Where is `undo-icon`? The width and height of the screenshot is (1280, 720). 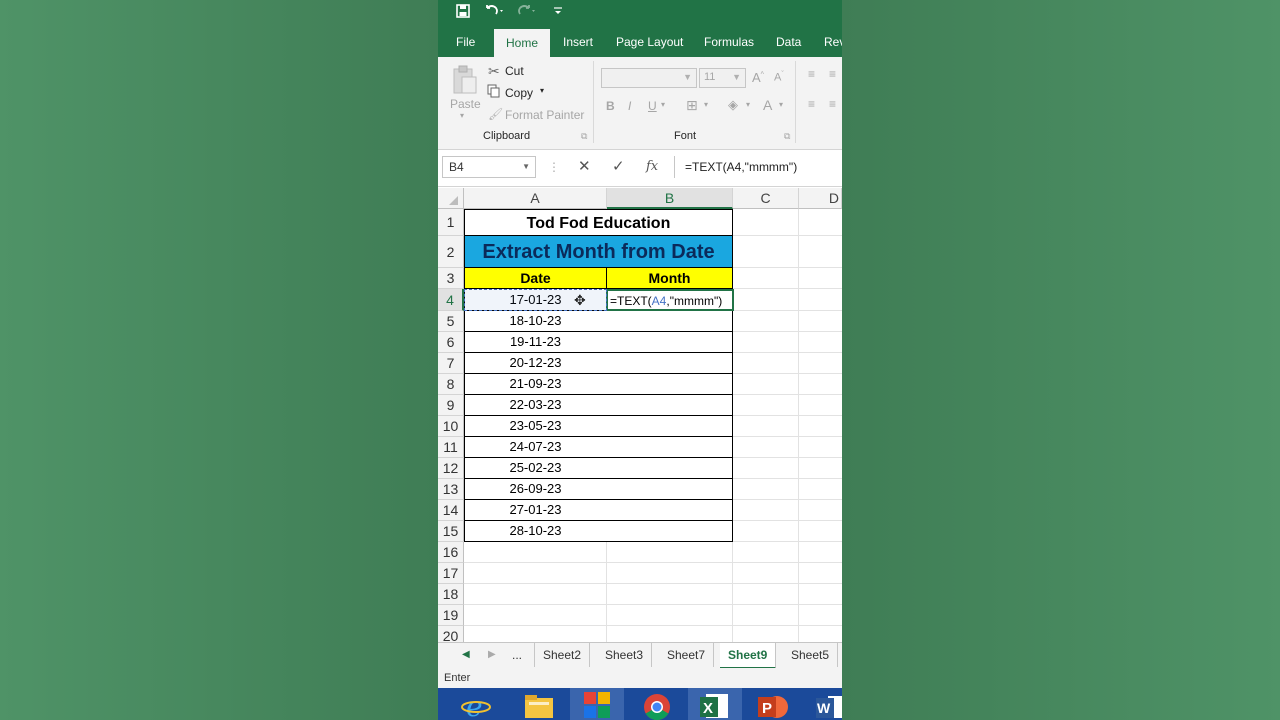
undo-icon is located at coordinates (495, 13).